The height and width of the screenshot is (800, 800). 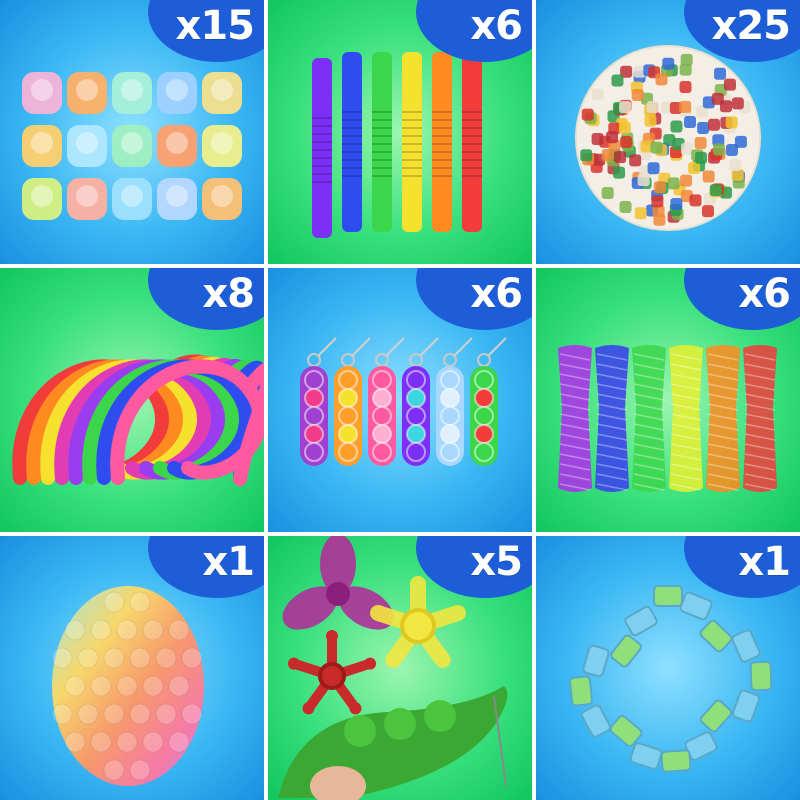 I want to click on tile-mesh-tubes: x6, so click(x=668, y=400).